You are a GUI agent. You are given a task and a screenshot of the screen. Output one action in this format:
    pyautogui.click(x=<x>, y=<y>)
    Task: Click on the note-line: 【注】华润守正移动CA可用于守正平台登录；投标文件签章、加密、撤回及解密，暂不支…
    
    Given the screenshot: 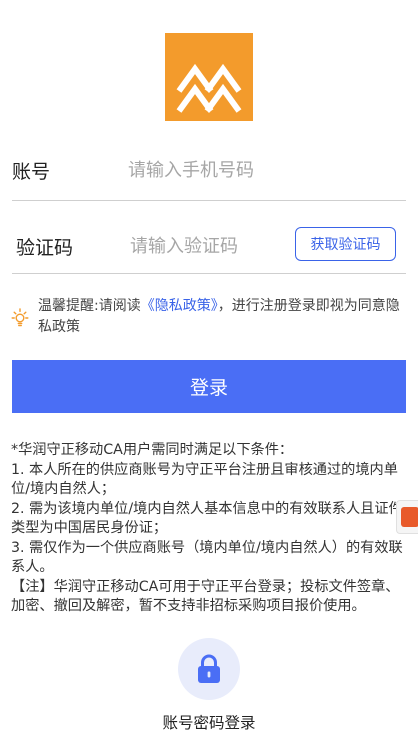 What is the action you would take?
    pyautogui.click(x=205, y=596)
    